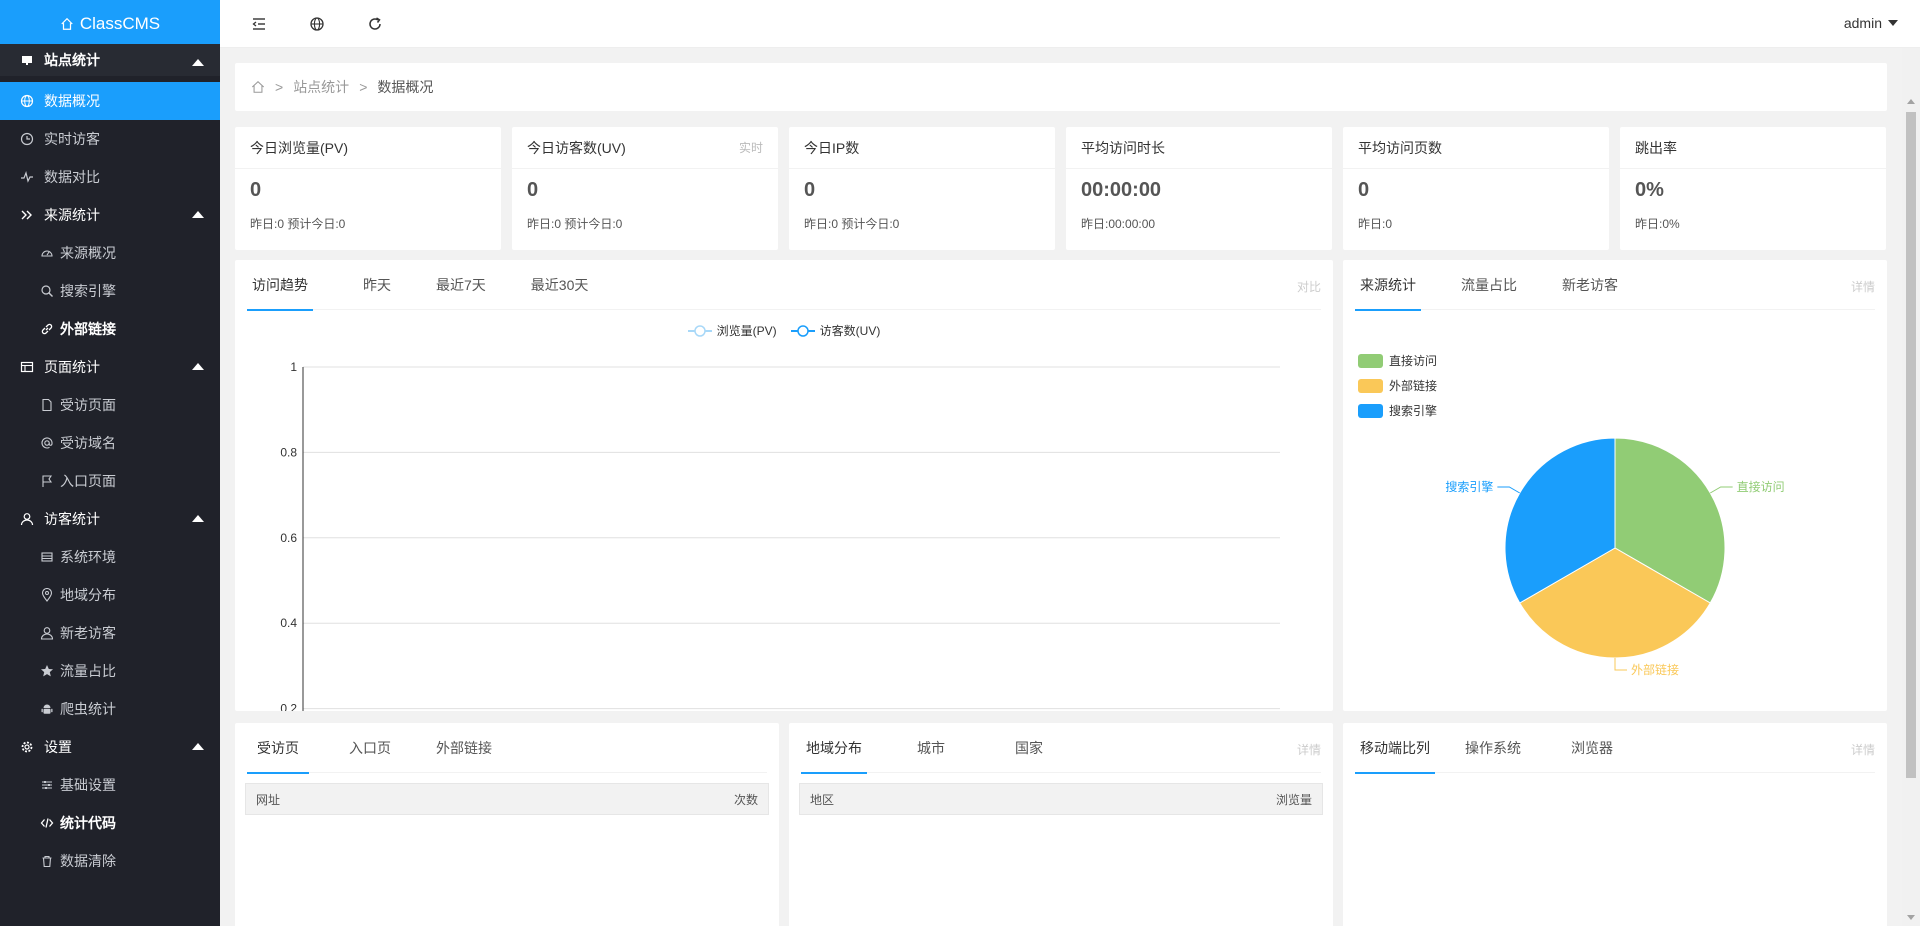 The image size is (1920, 926). What do you see at coordinates (88, 481) in the screenshot?
I see `sidebar-item-label: 入口页面` at bounding box center [88, 481].